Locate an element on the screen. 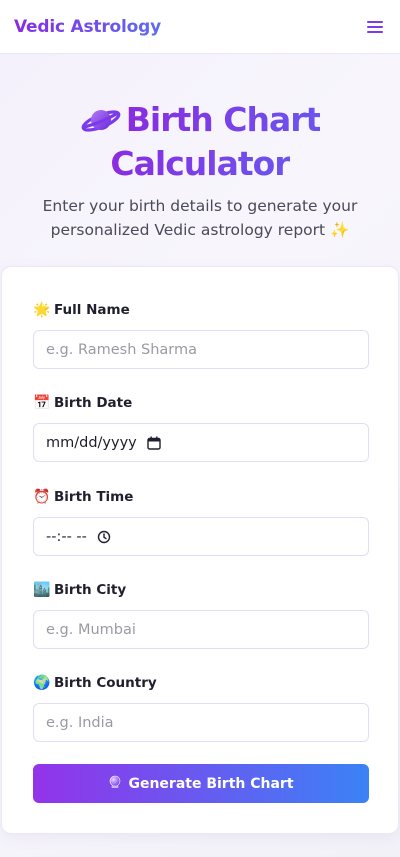  birth-date-input: mm/dd/yyyy is located at coordinates (201, 442).